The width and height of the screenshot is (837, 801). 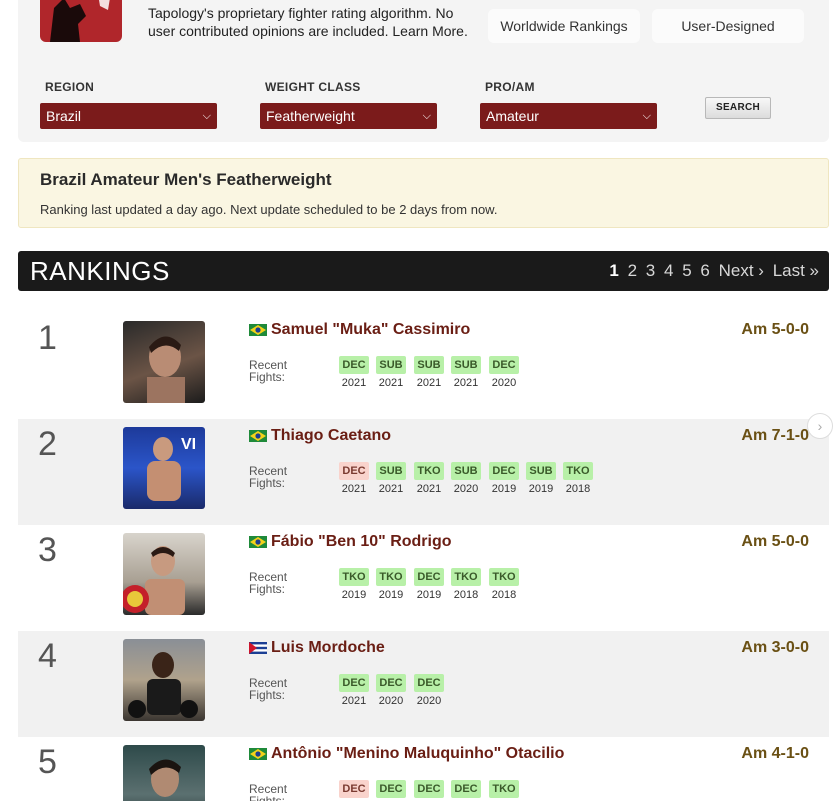 What do you see at coordinates (47, 656) in the screenshot?
I see `rank-number: 4` at bounding box center [47, 656].